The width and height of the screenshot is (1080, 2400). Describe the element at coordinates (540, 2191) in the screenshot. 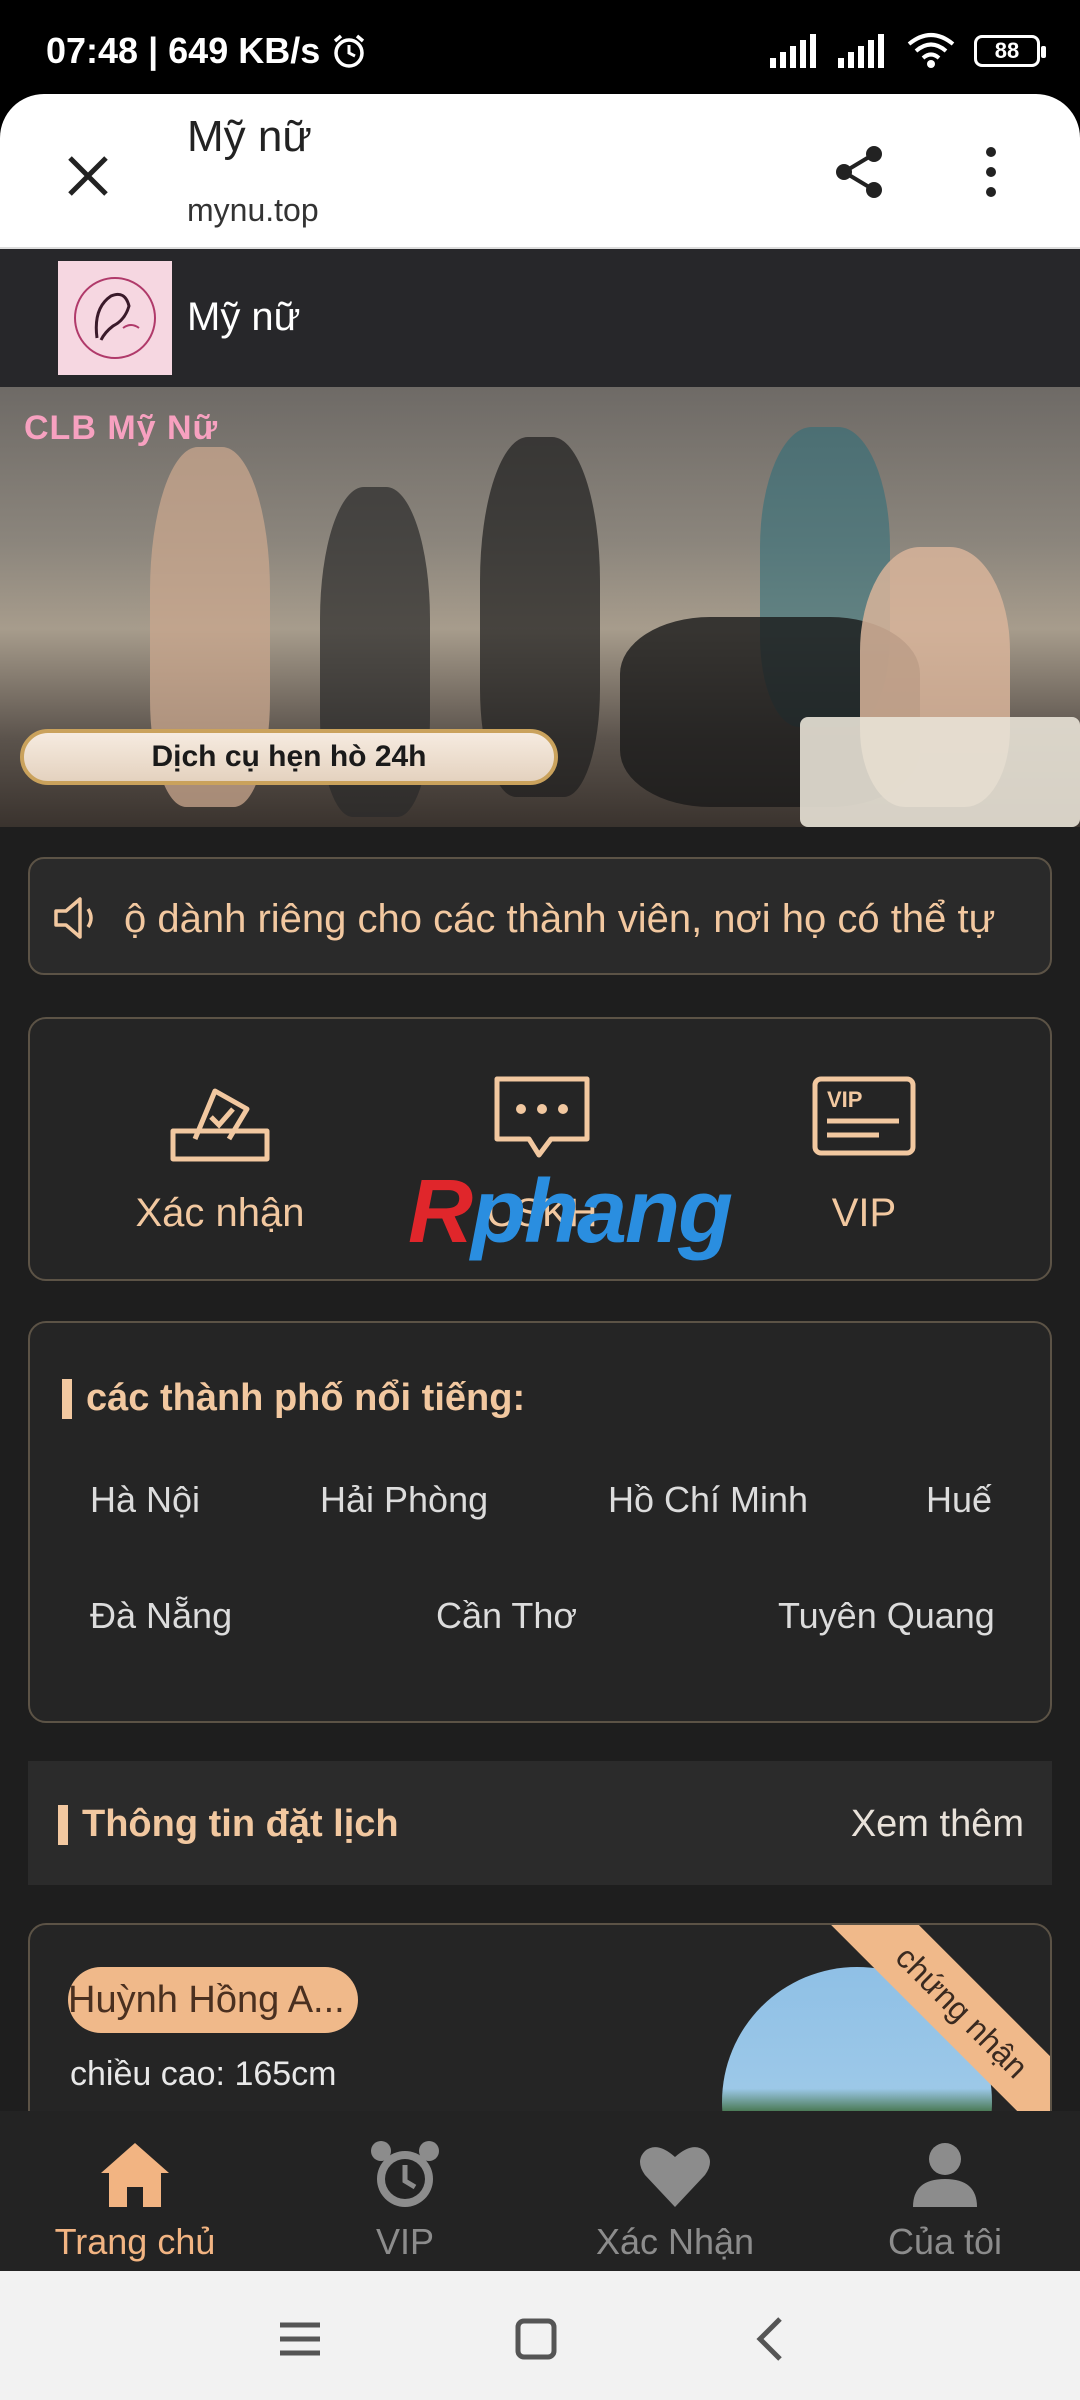

I see `bottom-nav: Trang chủ VIP Xác Nhận Của tôi` at that location.